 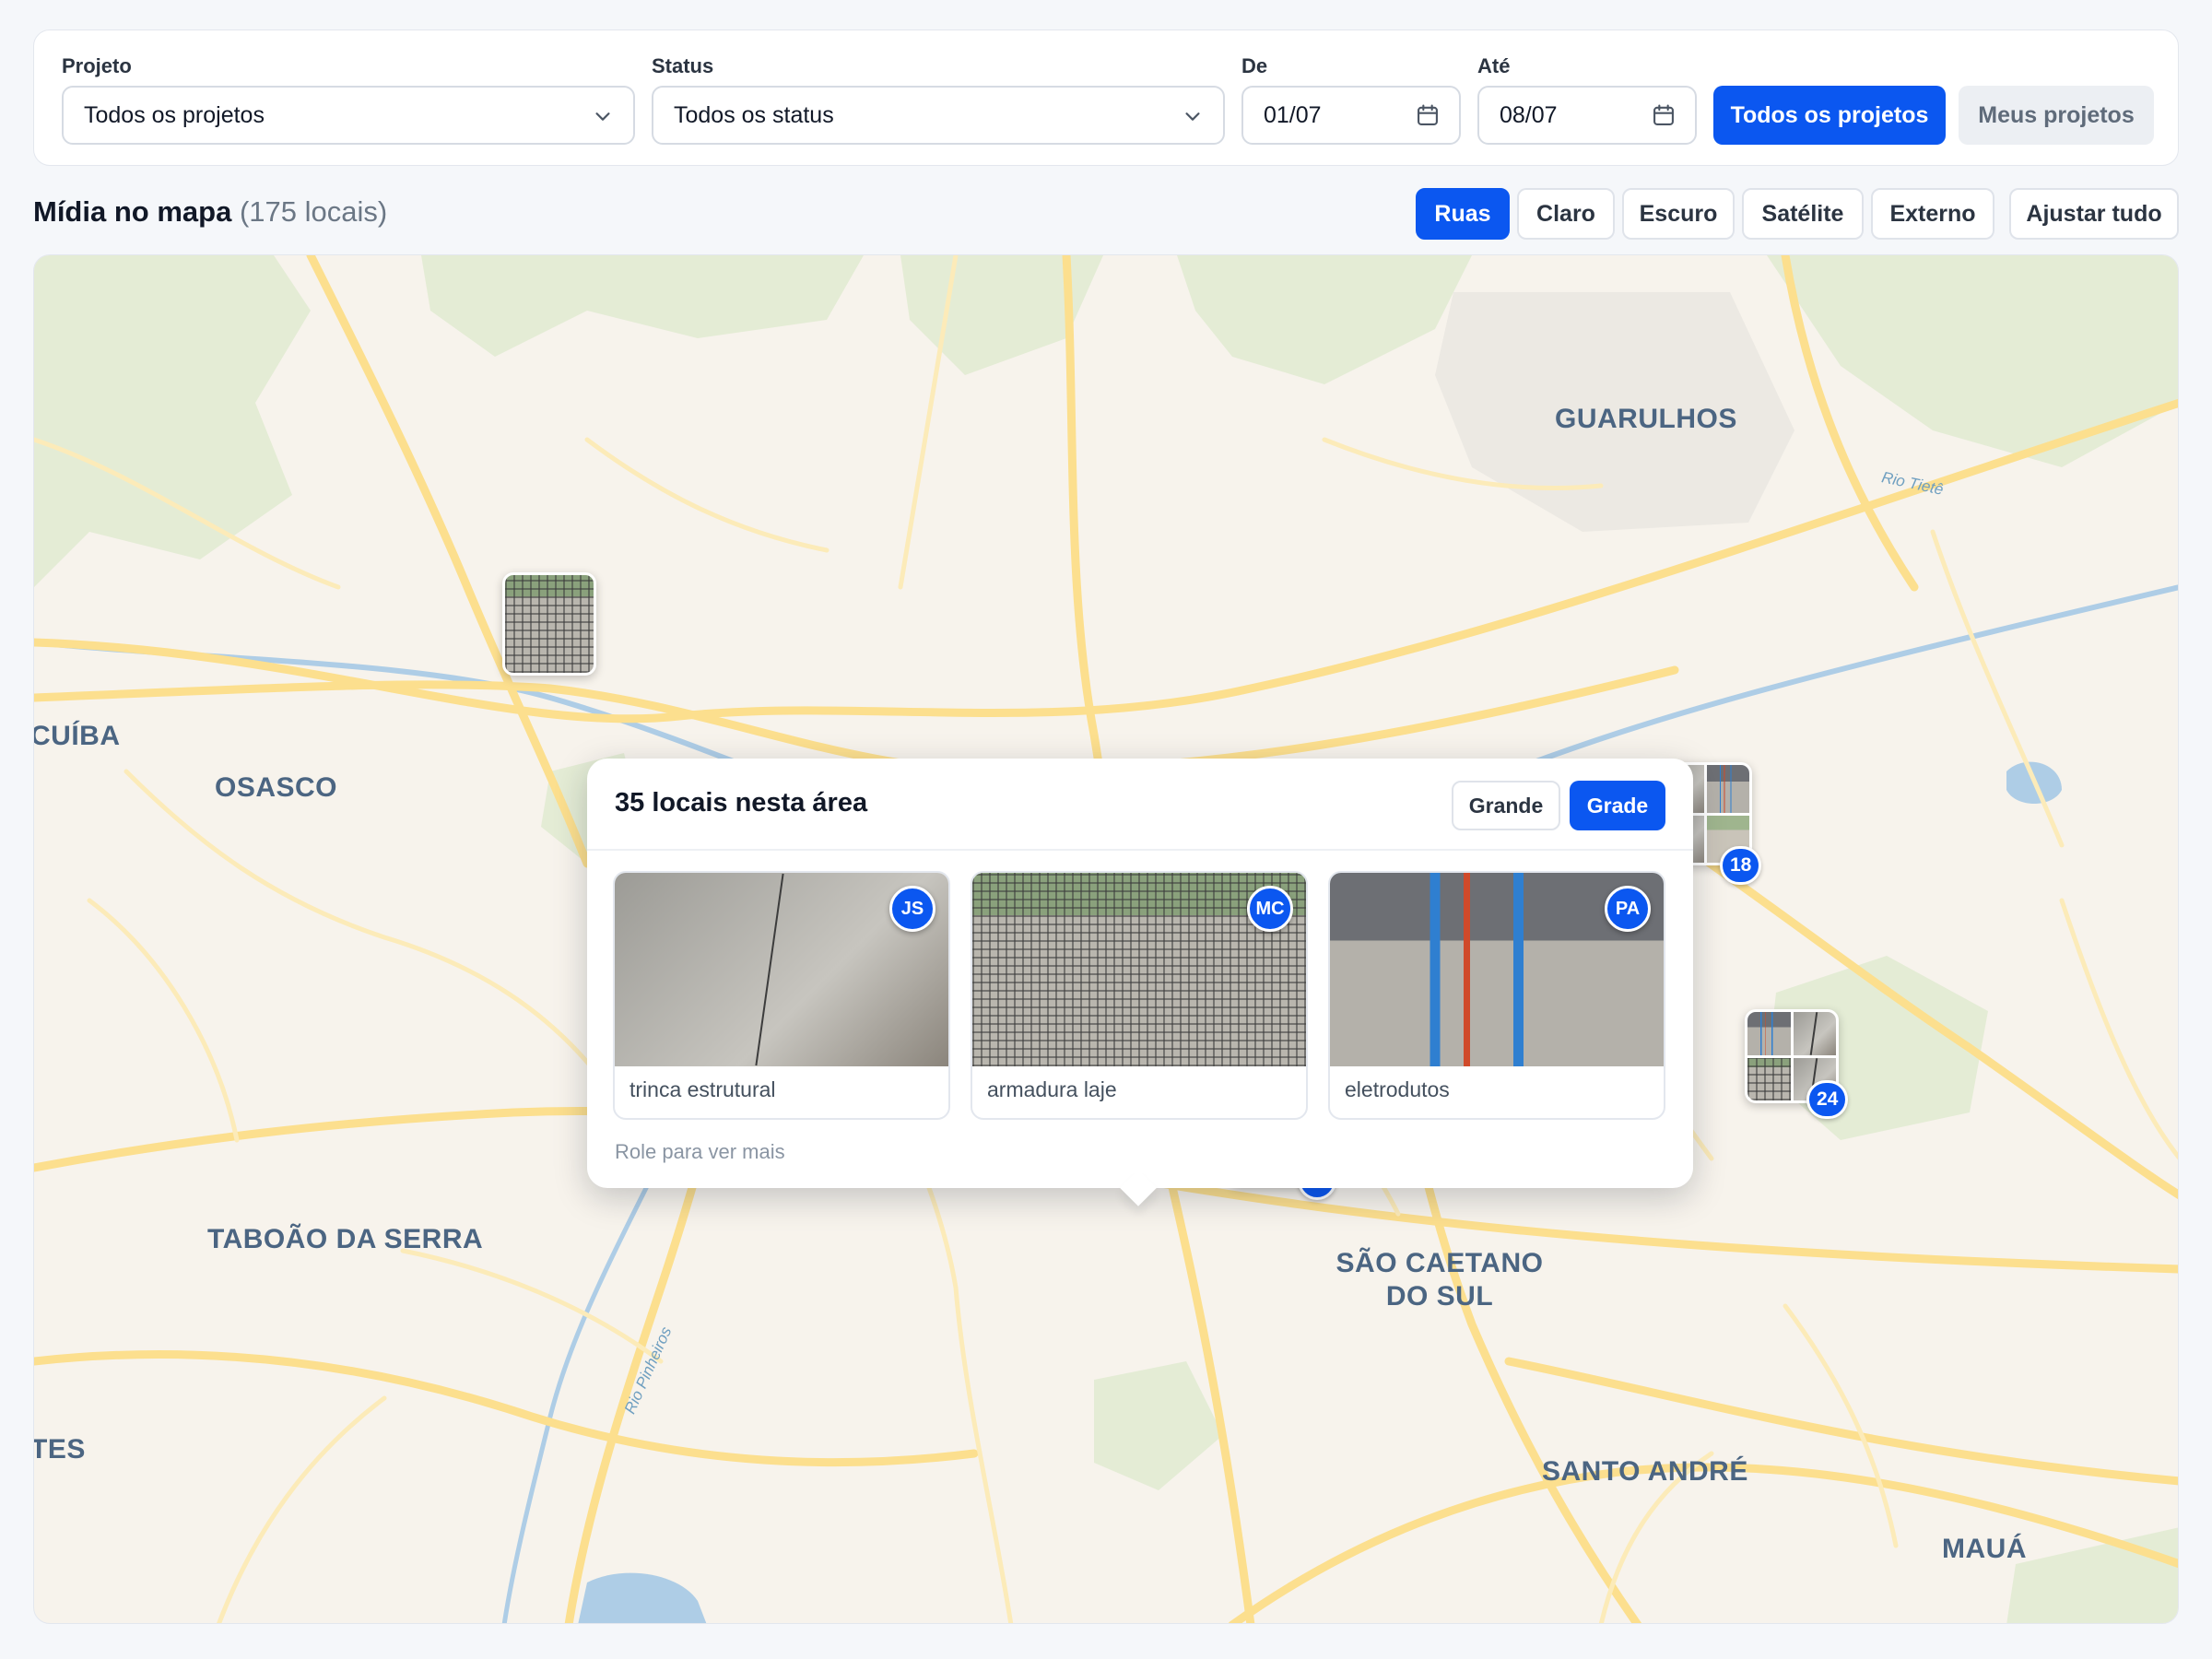 I want to click on city-label-maua: MAUÁ, so click(x=1984, y=1549).